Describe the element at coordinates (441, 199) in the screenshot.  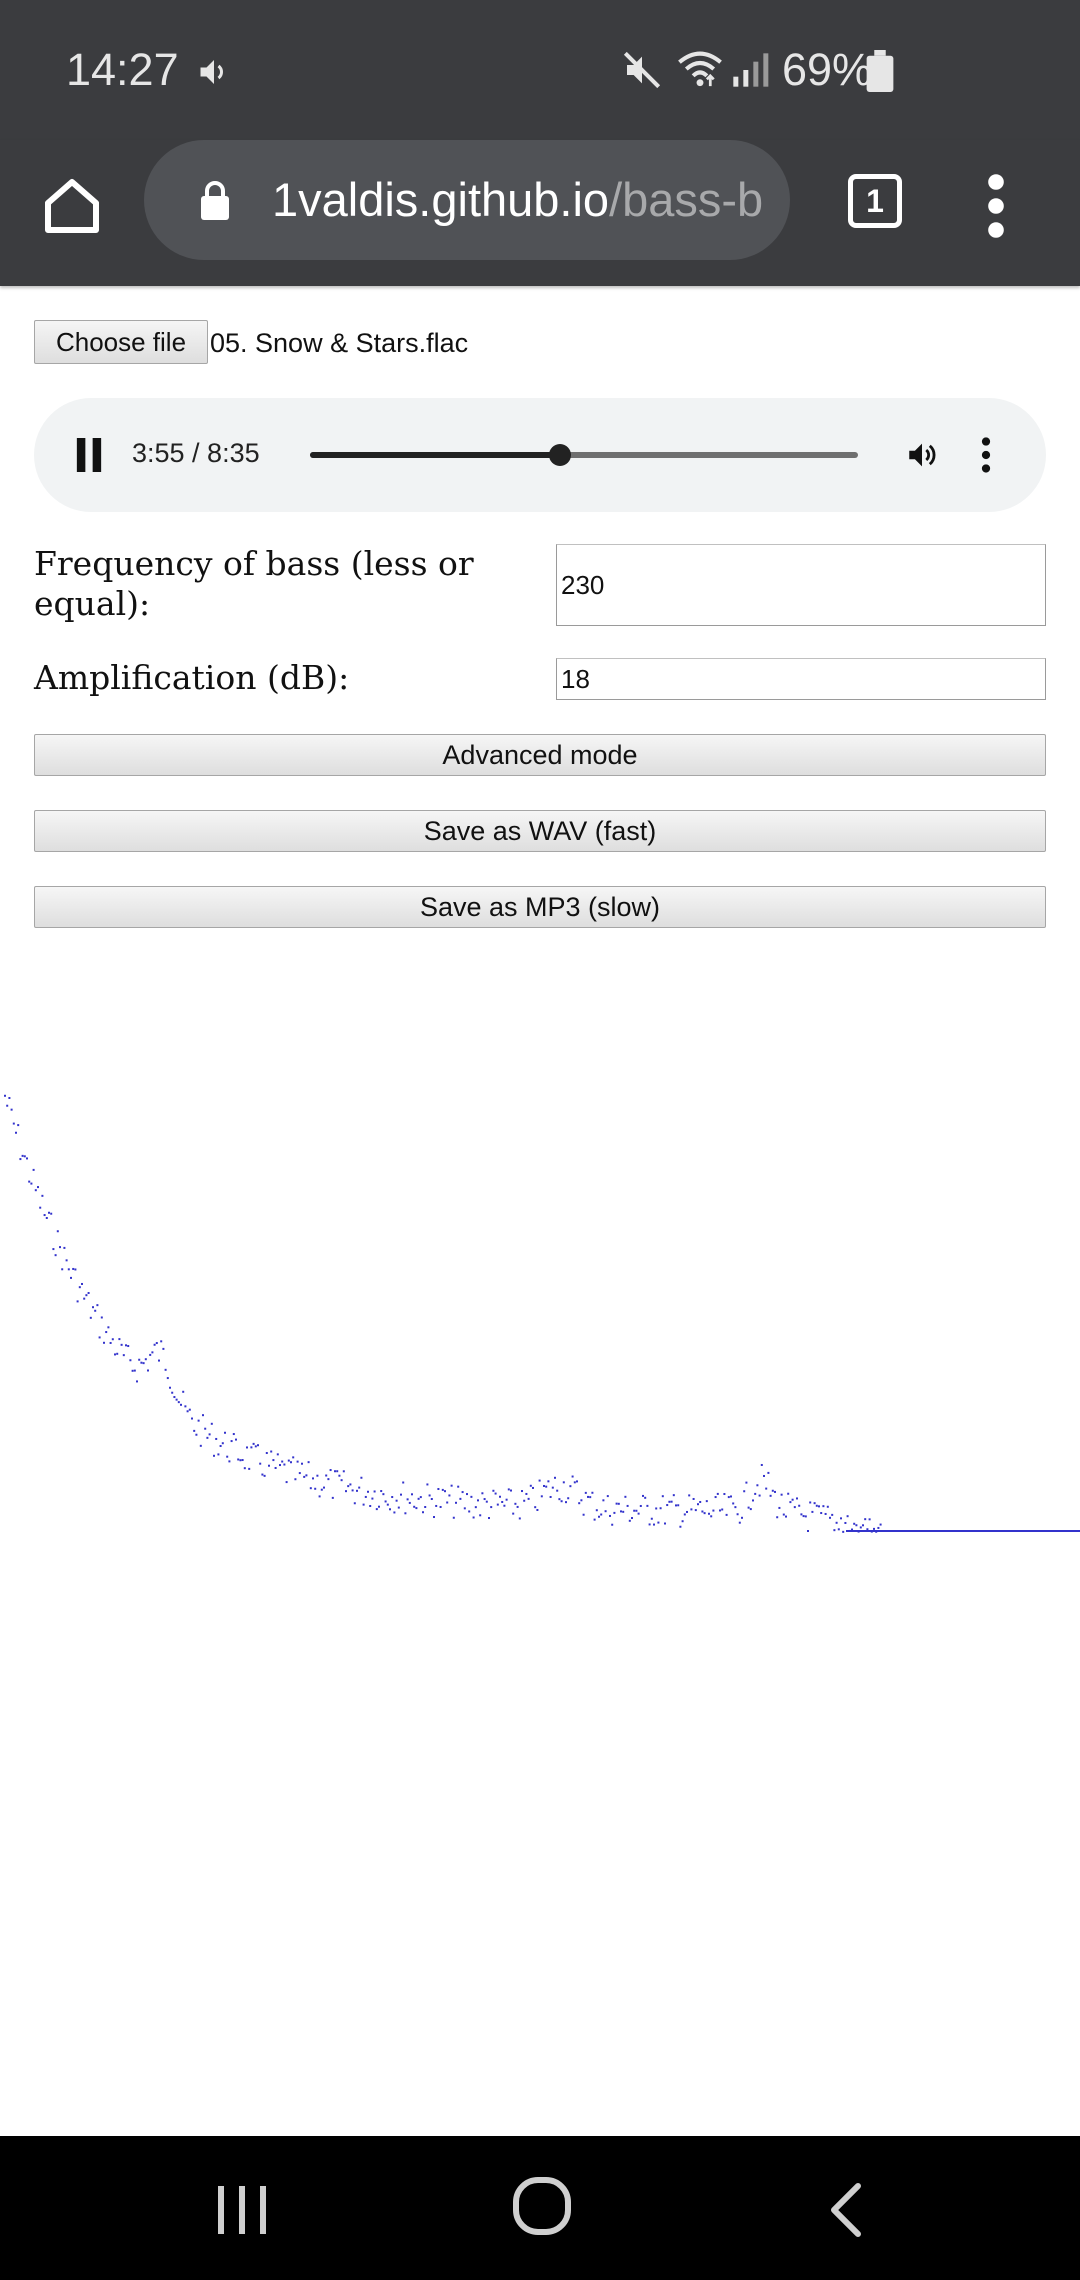
I see `url-host: 1valdis.github.io` at that location.